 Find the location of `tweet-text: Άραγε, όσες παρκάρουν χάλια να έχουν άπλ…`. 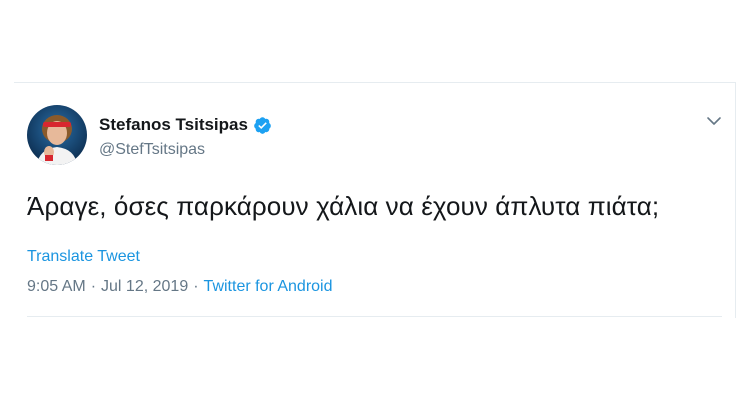

tweet-text: Άραγε, όσες παρκάρουν χάλια να έχουν άπλ… is located at coordinates (343, 206).